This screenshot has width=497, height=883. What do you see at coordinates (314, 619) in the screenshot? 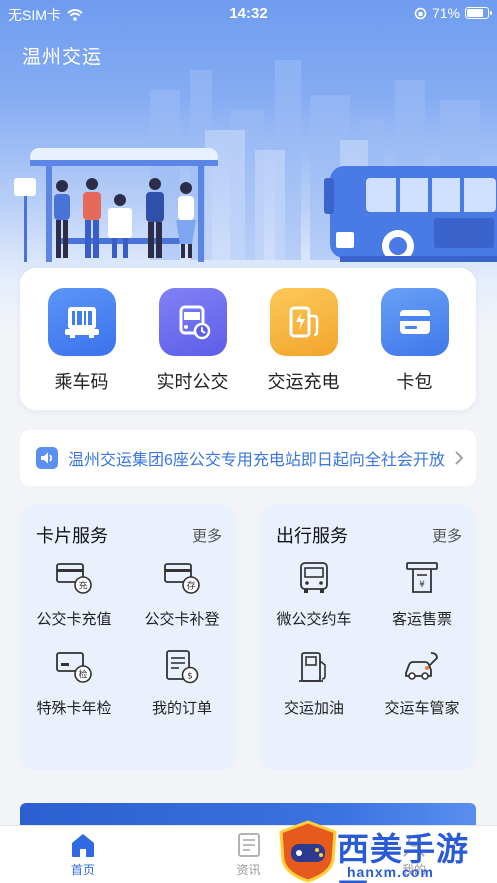
I see `service-label: 微公交约车` at bounding box center [314, 619].